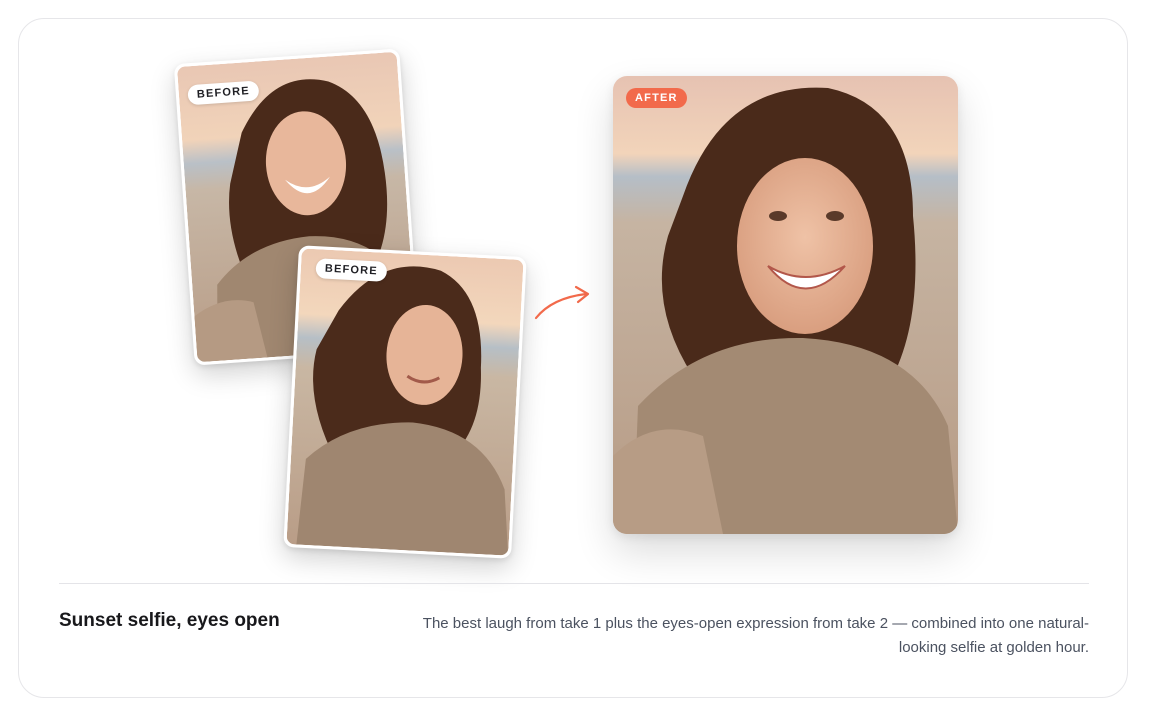  Describe the element at coordinates (351, 270) in the screenshot. I see `before-badge: BEFORE` at that location.